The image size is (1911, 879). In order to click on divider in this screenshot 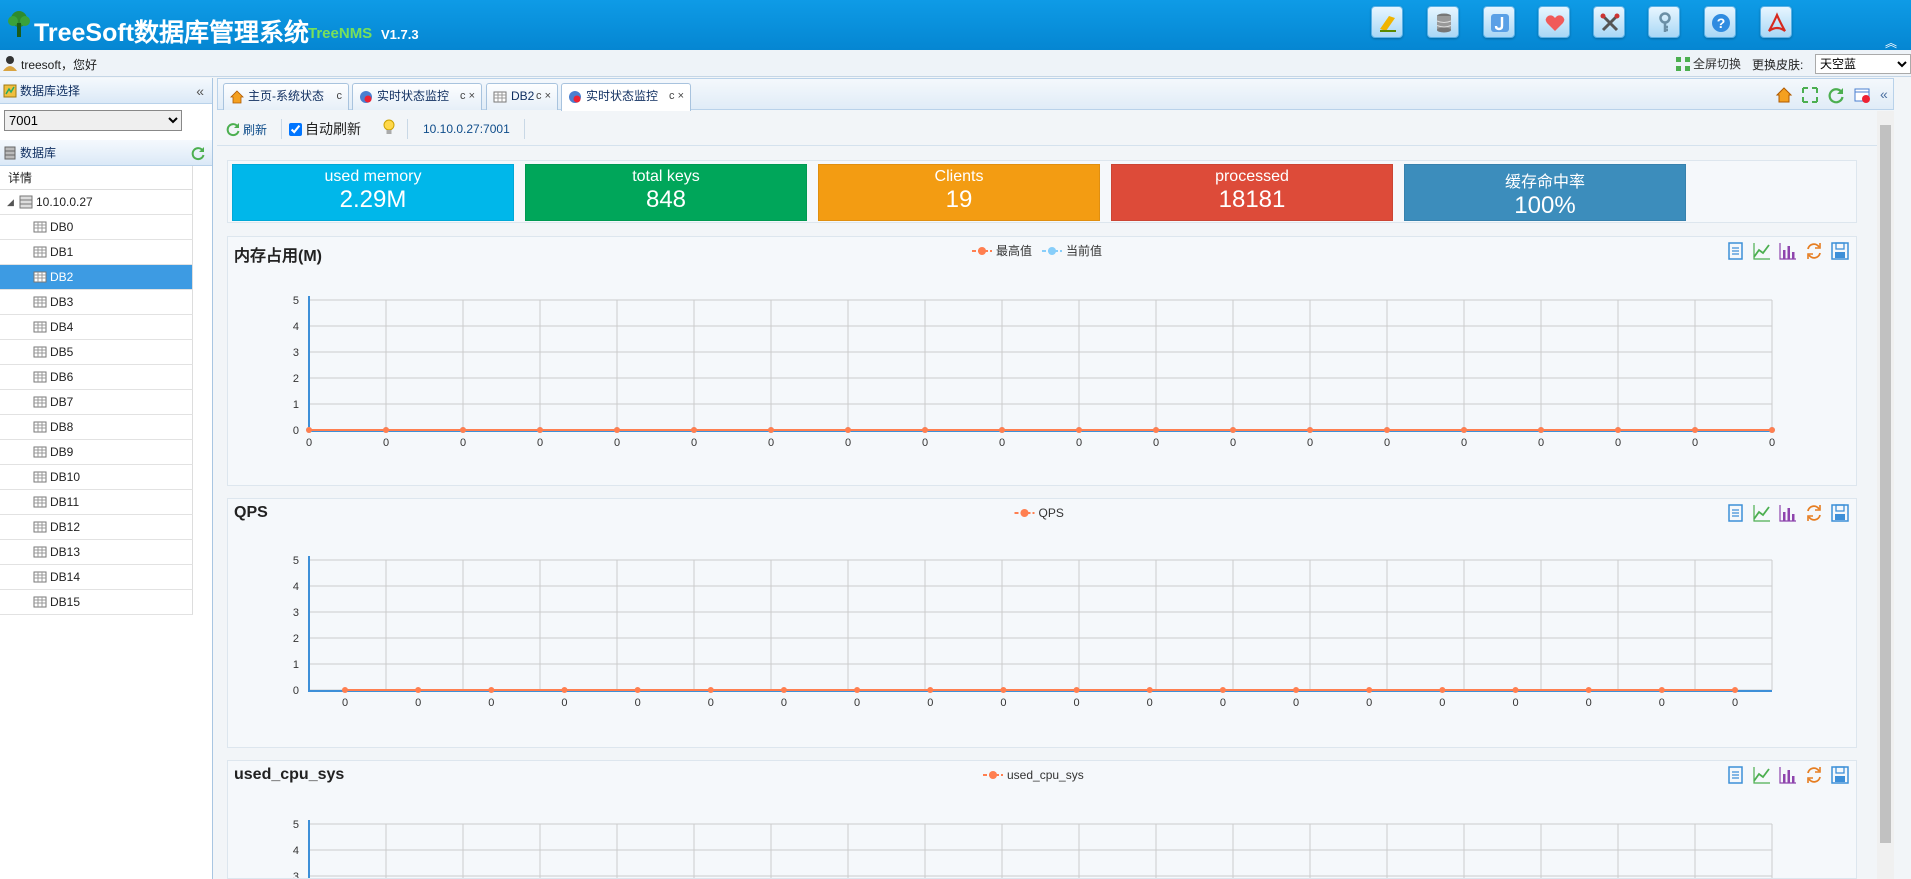, I will do `click(407, 129)`.